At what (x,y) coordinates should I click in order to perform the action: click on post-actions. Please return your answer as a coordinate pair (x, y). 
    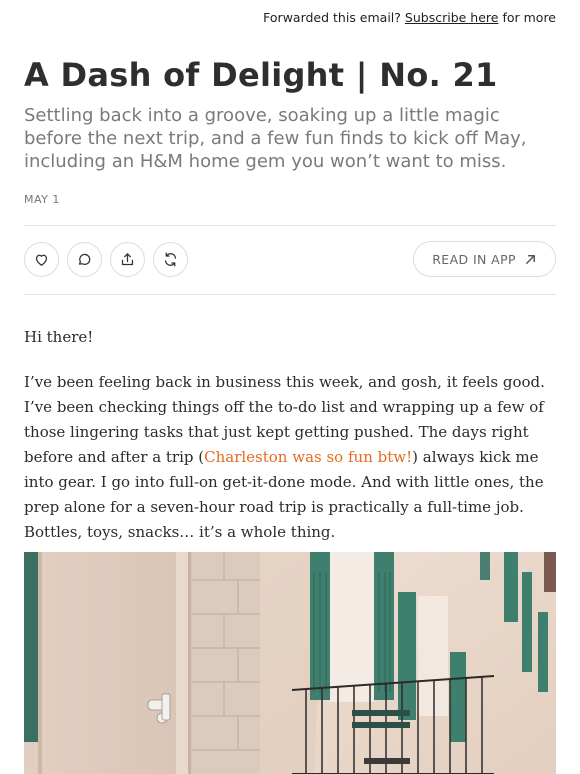
    Looking at the image, I should click on (106, 259).